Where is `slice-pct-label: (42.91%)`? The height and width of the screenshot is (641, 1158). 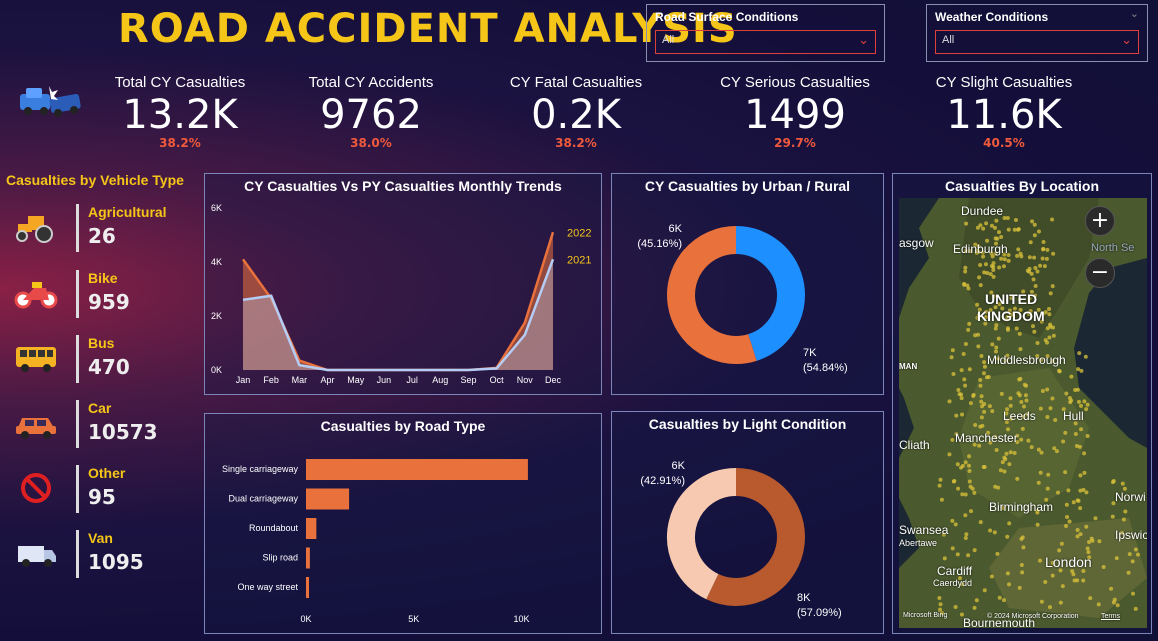 slice-pct-label: (42.91%) is located at coordinates (662, 481).